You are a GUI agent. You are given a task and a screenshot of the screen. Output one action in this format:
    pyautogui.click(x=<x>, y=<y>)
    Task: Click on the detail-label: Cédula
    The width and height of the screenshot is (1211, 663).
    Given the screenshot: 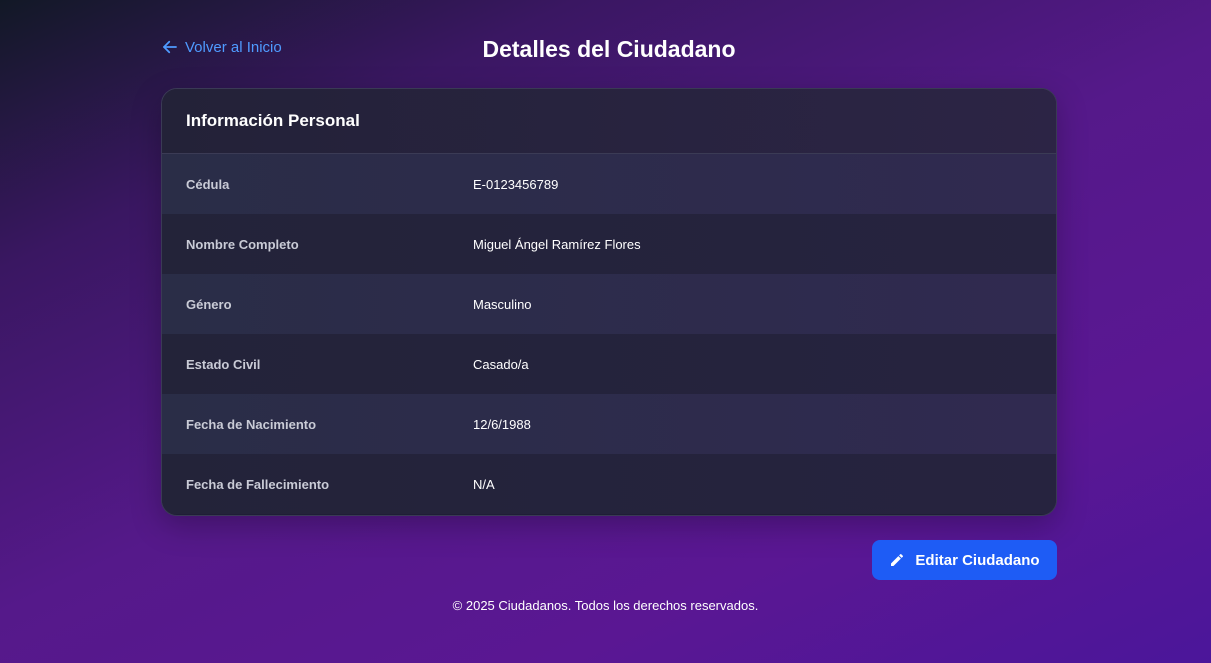 What is the action you would take?
    pyautogui.click(x=208, y=184)
    